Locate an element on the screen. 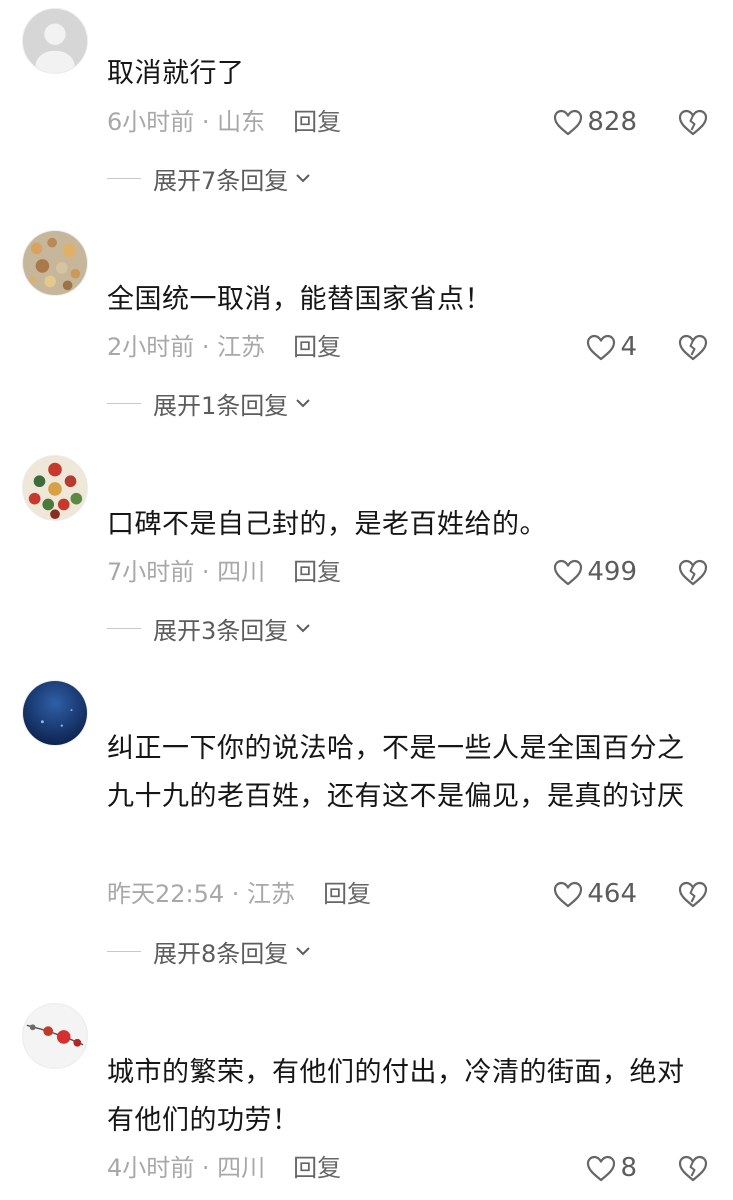 Image resolution: width=733 pixels, height=1200 pixels. comment-time-location: 7小时前 · 四川 is located at coordinates (186, 572).